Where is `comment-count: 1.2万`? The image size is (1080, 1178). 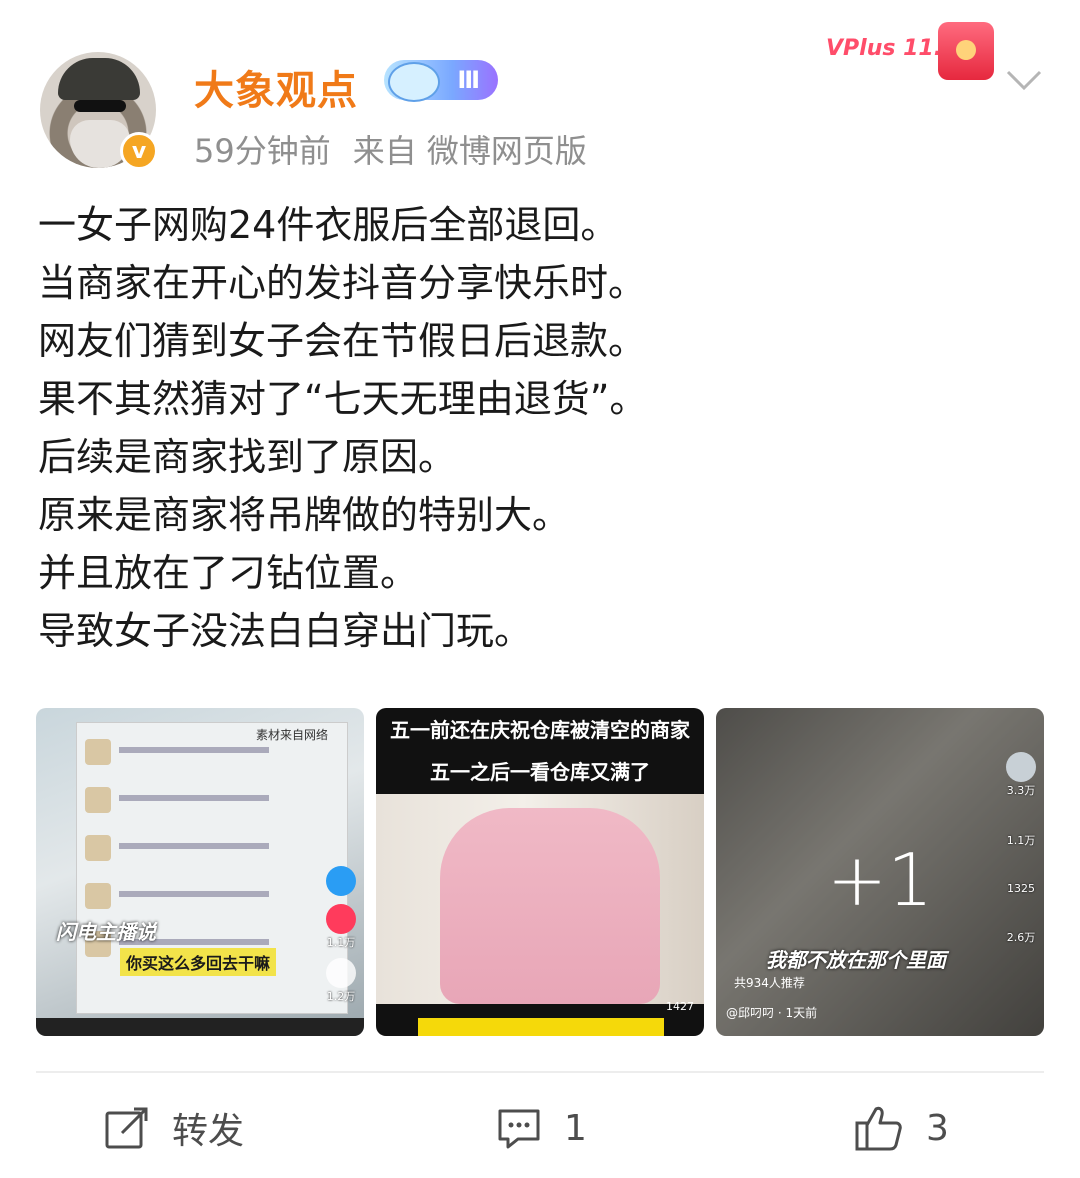 comment-count: 1.2万 is located at coordinates (341, 996).